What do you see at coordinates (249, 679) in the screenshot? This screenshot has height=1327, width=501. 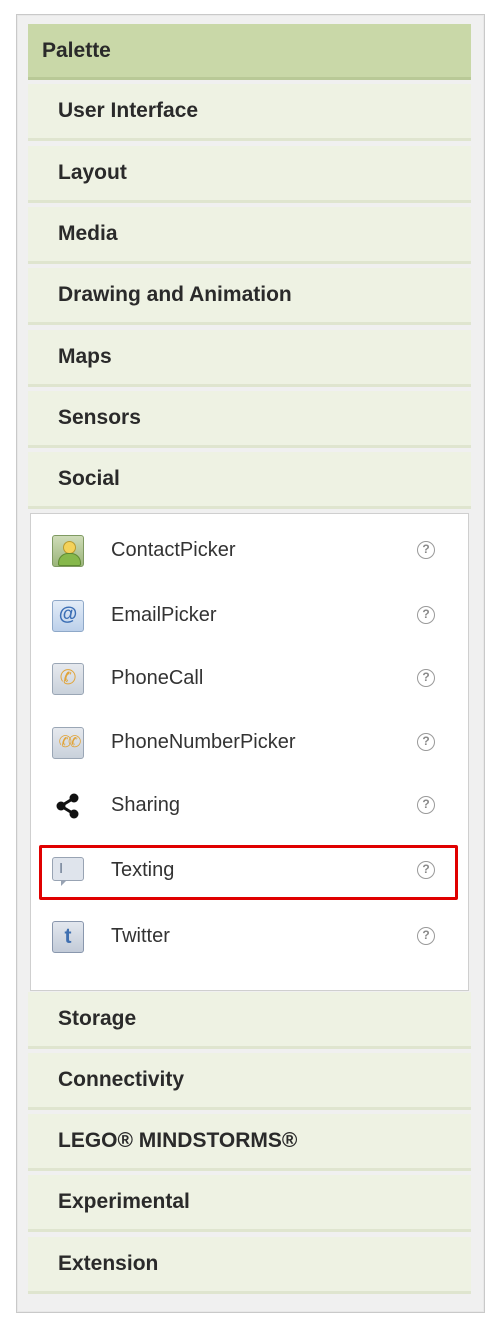 I see `component-phone-call: ✆ PhoneCall ?` at bounding box center [249, 679].